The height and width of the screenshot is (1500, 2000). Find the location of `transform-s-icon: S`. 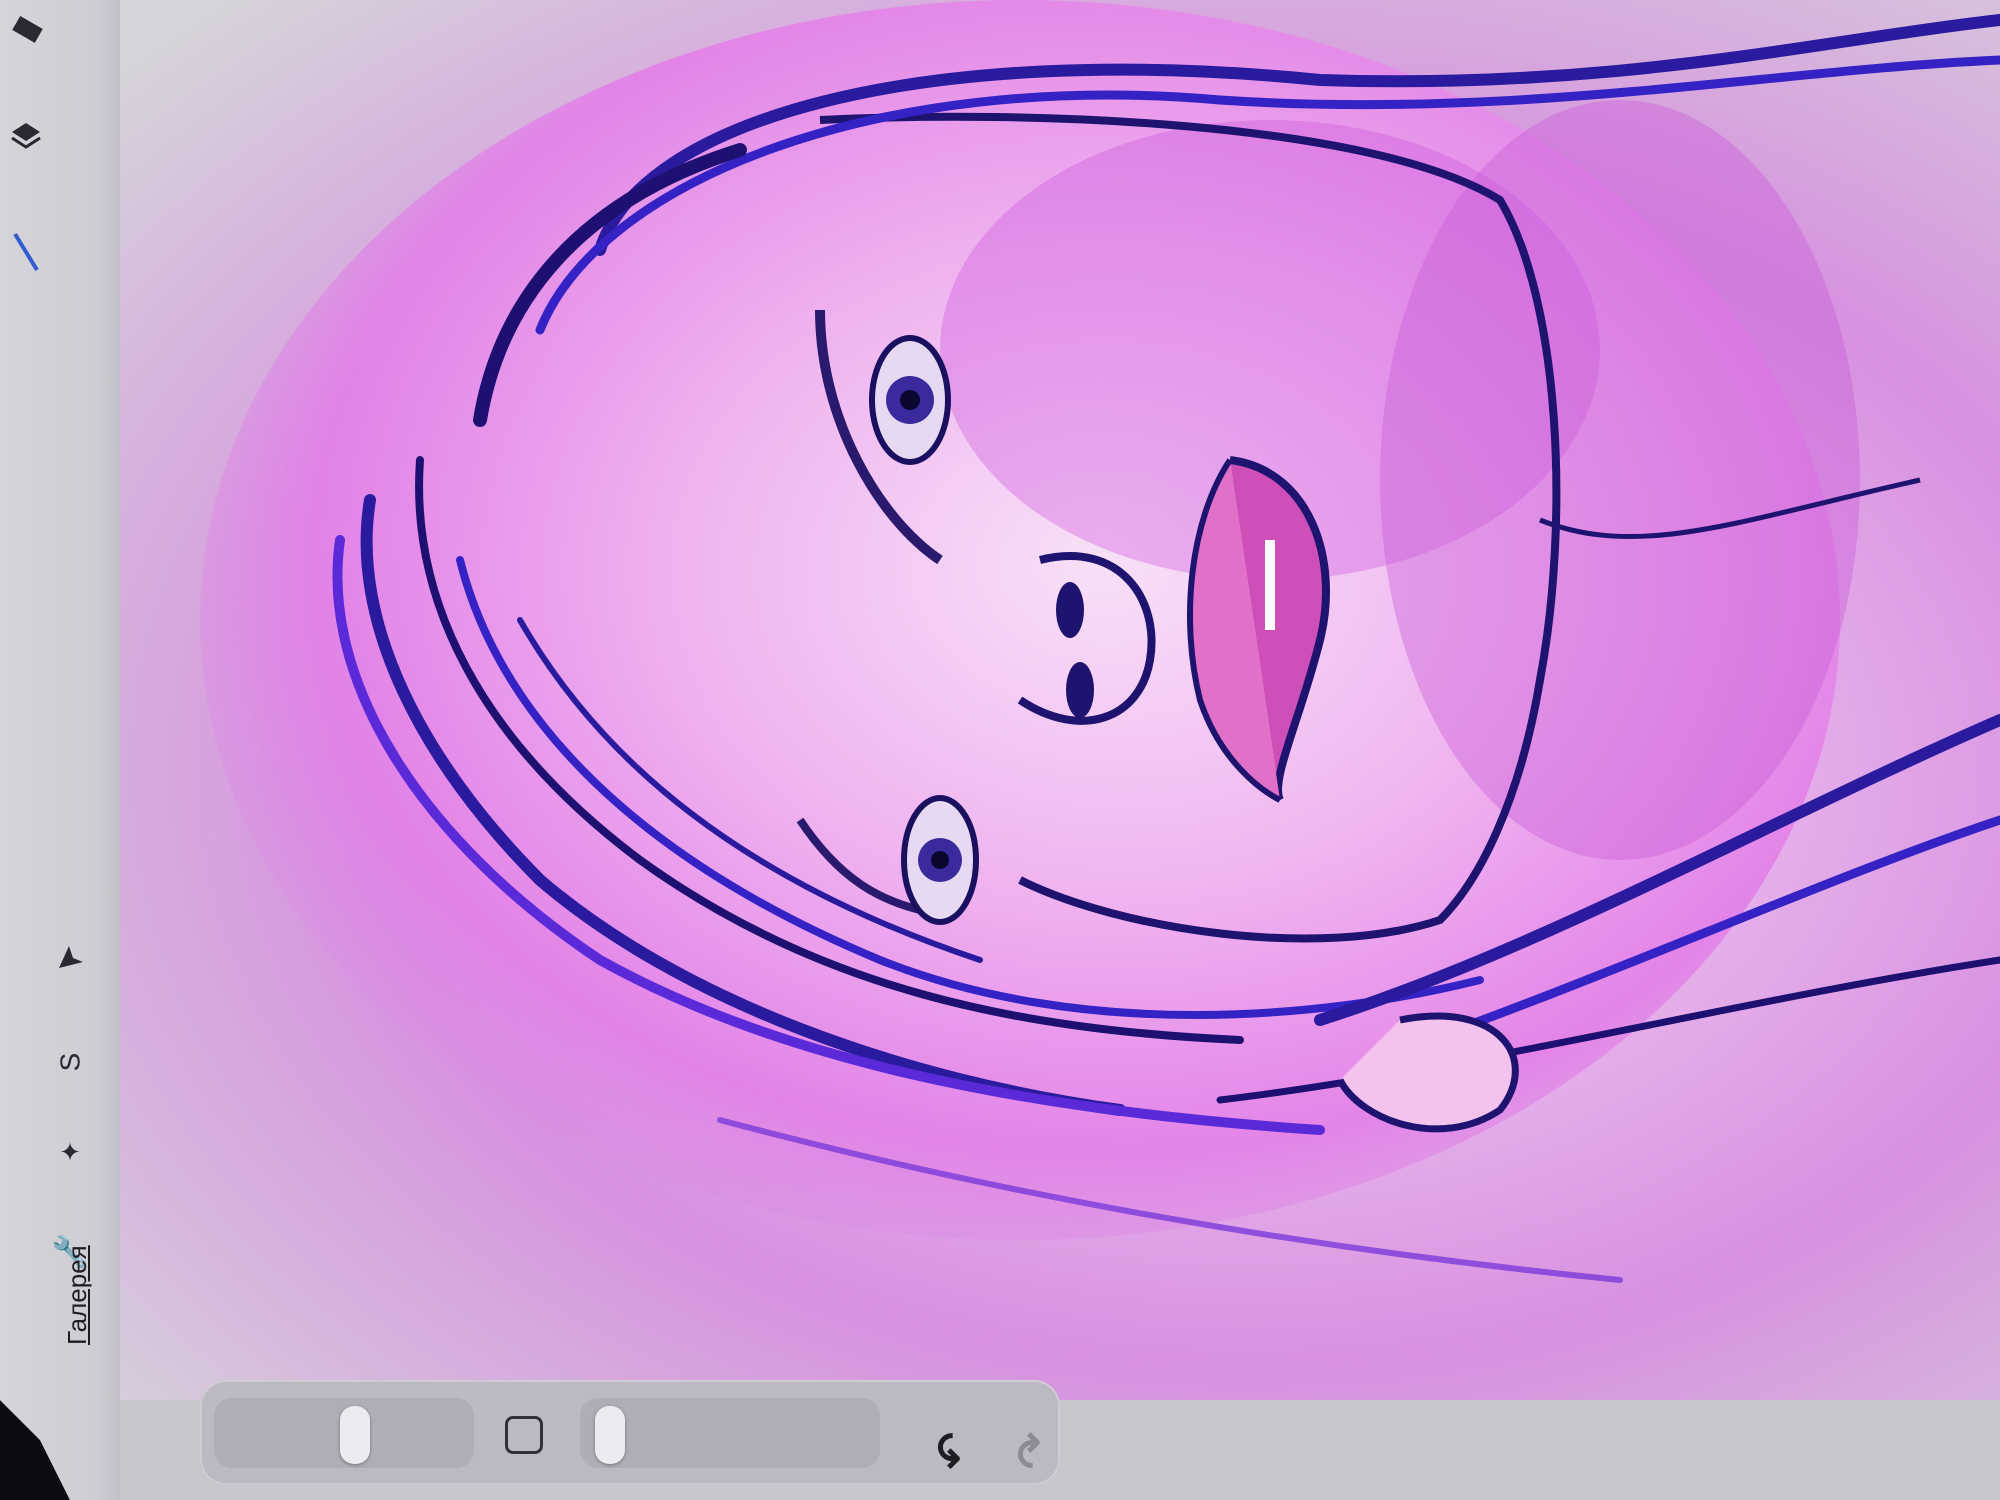

transform-s-icon: S is located at coordinates (70, 1062).